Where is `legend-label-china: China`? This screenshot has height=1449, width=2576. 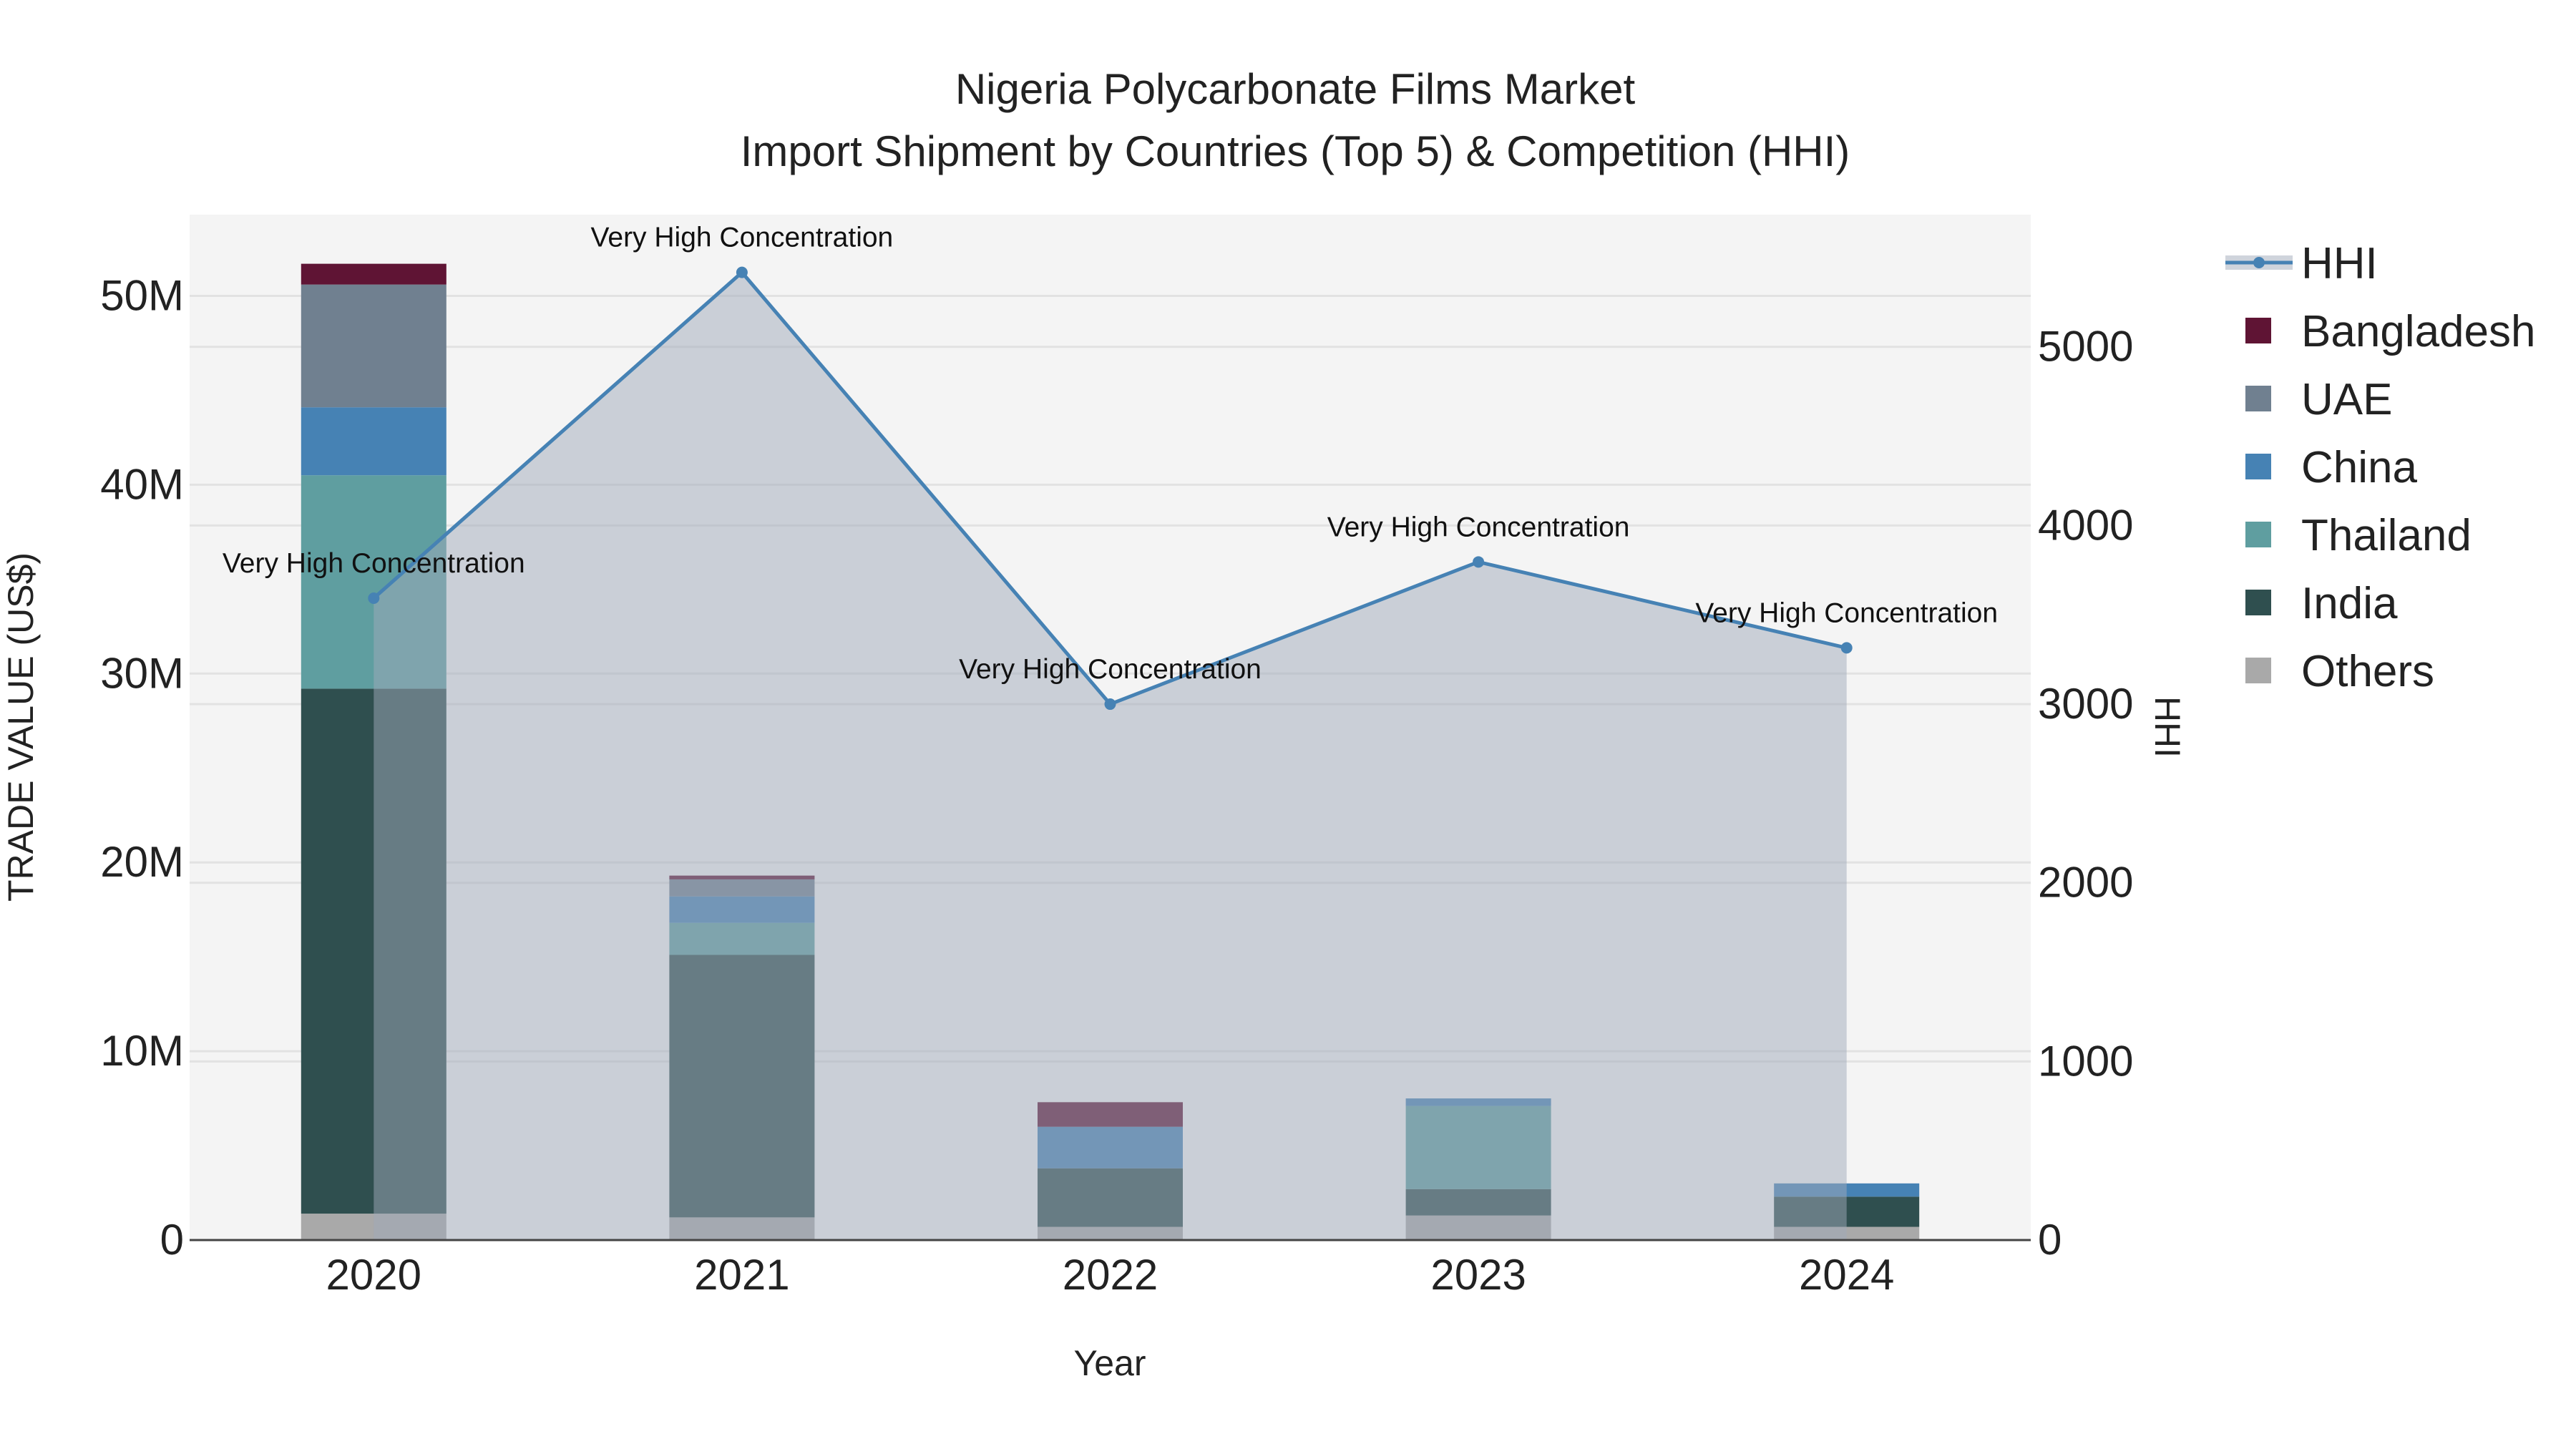
legend-label-china: China is located at coordinates (2359, 467).